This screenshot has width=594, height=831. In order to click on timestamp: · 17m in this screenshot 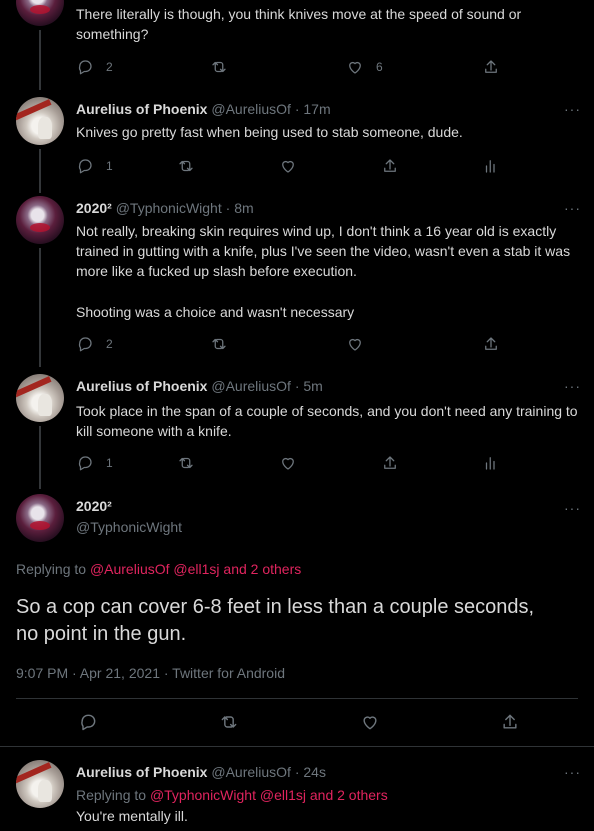, I will do `click(313, 109)`.